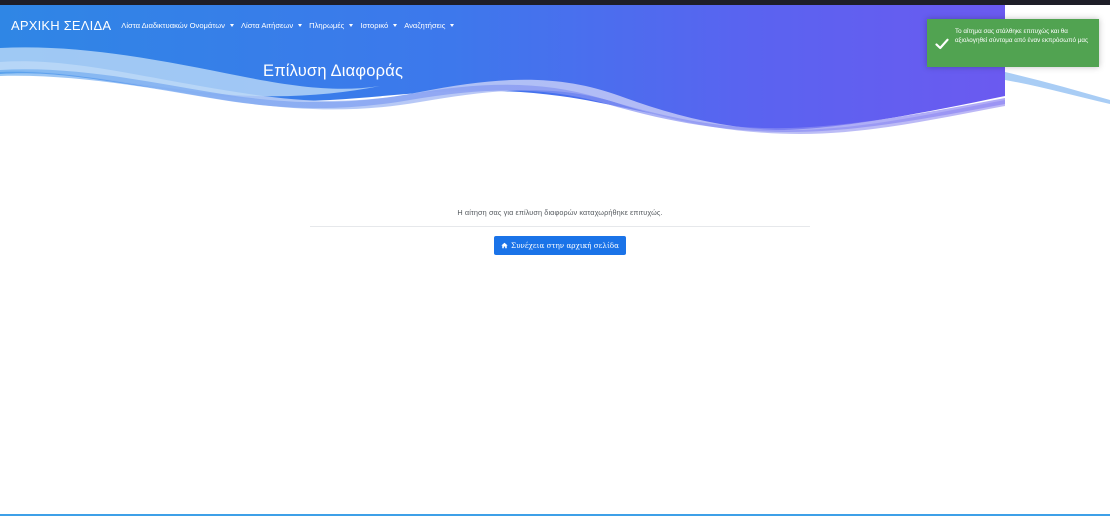 The width and height of the screenshot is (1110, 518). What do you see at coordinates (560, 226) in the screenshot?
I see `divider` at bounding box center [560, 226].